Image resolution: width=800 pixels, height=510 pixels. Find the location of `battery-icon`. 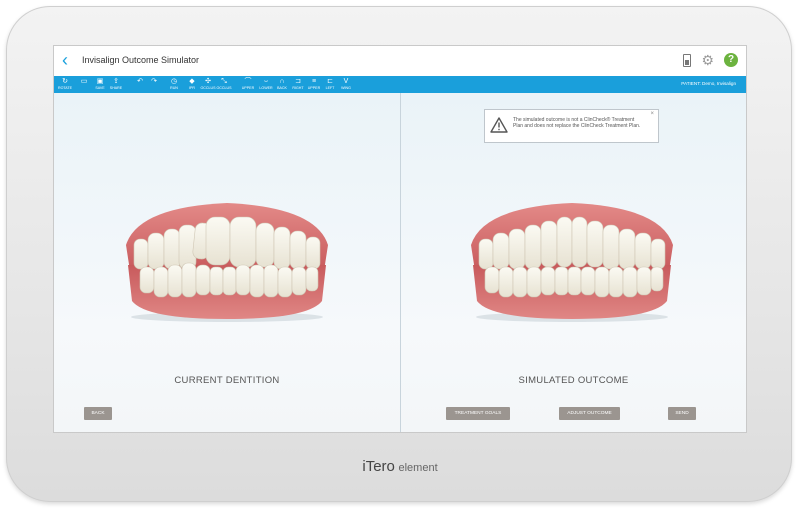

battery-icon is located at coordinates (687, 60).